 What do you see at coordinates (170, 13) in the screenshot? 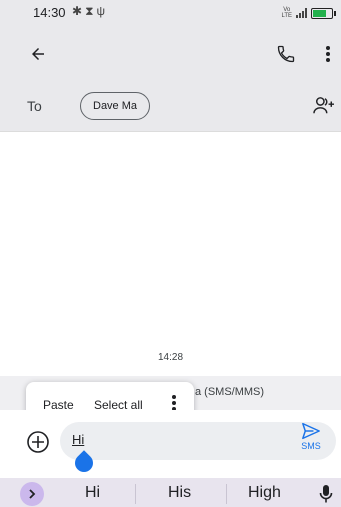
I see `status-bar: 14:30 ✱⧗ψ Vo LTE` at bounding box center [170, 13].